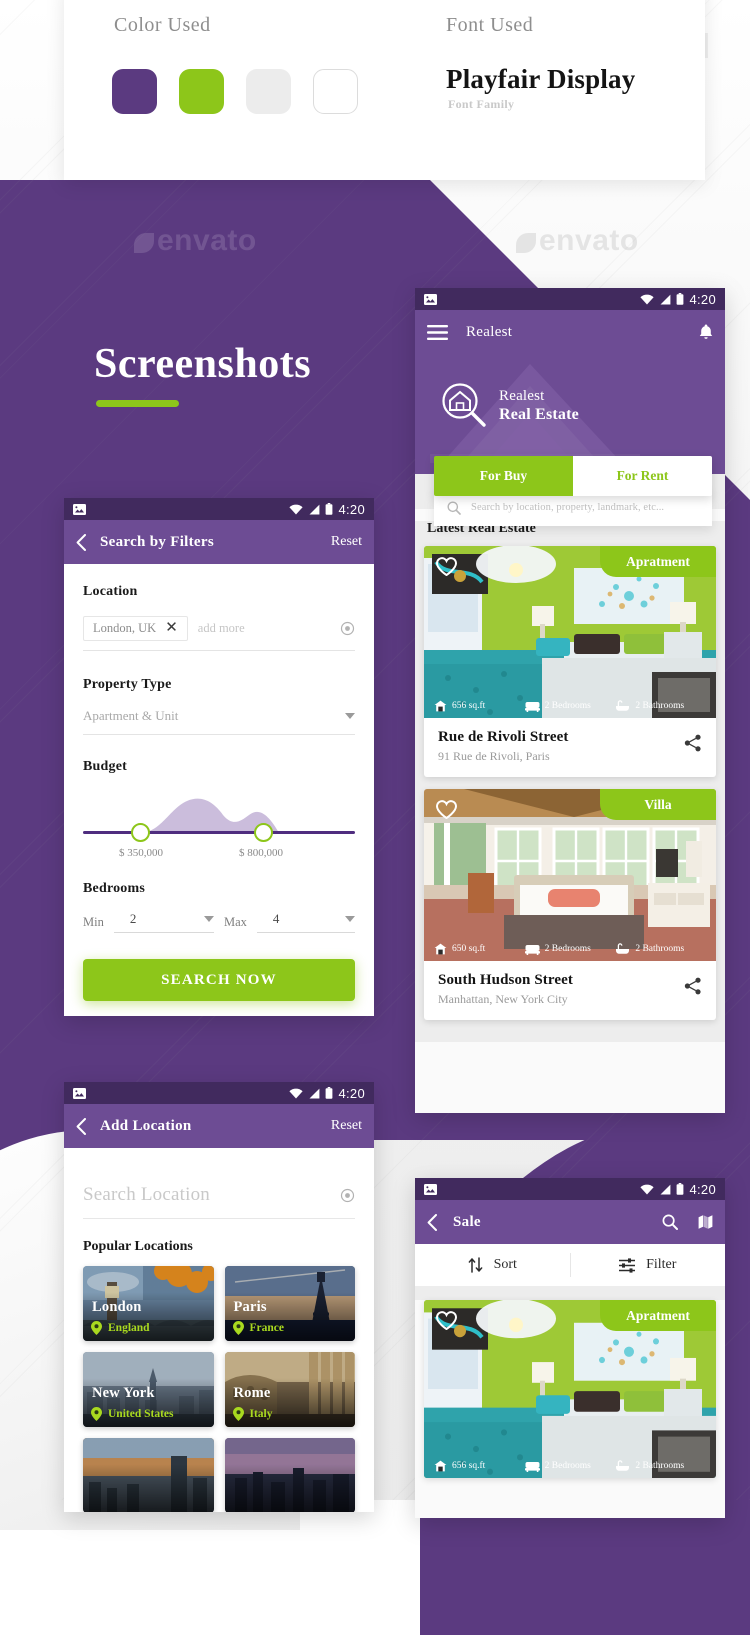 The height and width of the screenshot is (1635, 750). I want to click on budget-histogram, so click(209, 815).